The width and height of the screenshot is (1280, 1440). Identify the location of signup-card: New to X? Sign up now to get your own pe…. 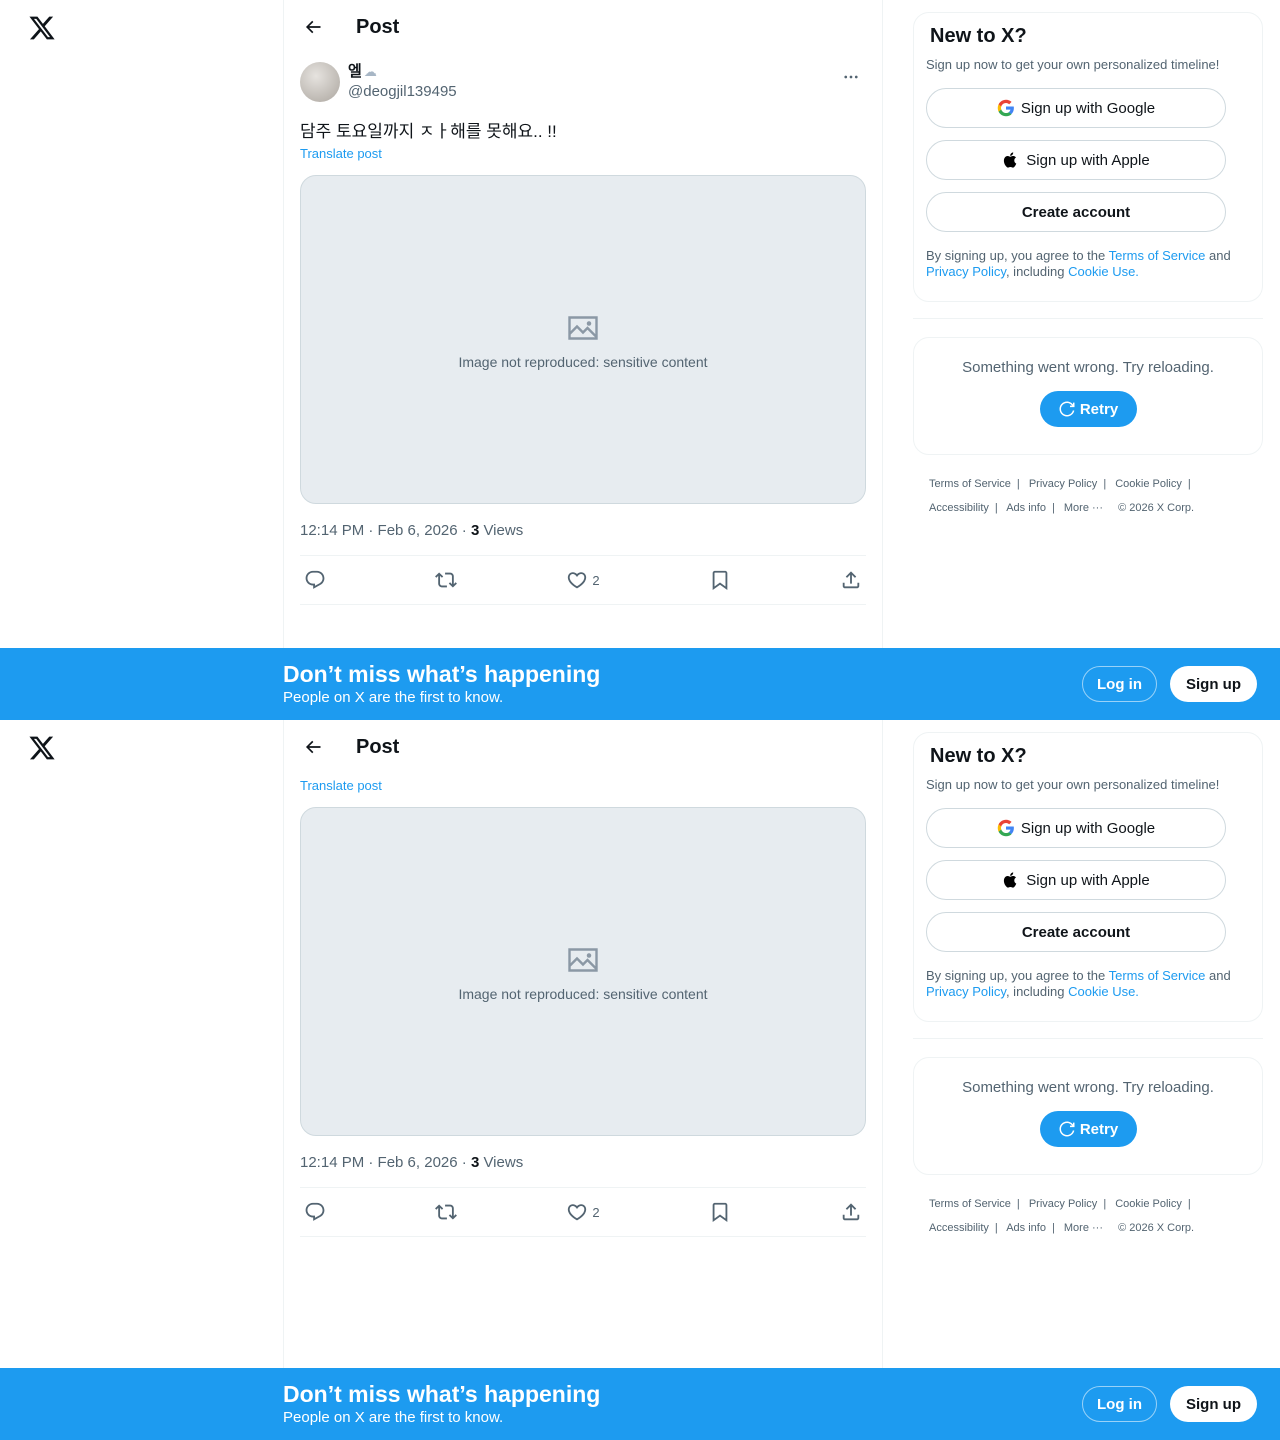
(1088, 157).